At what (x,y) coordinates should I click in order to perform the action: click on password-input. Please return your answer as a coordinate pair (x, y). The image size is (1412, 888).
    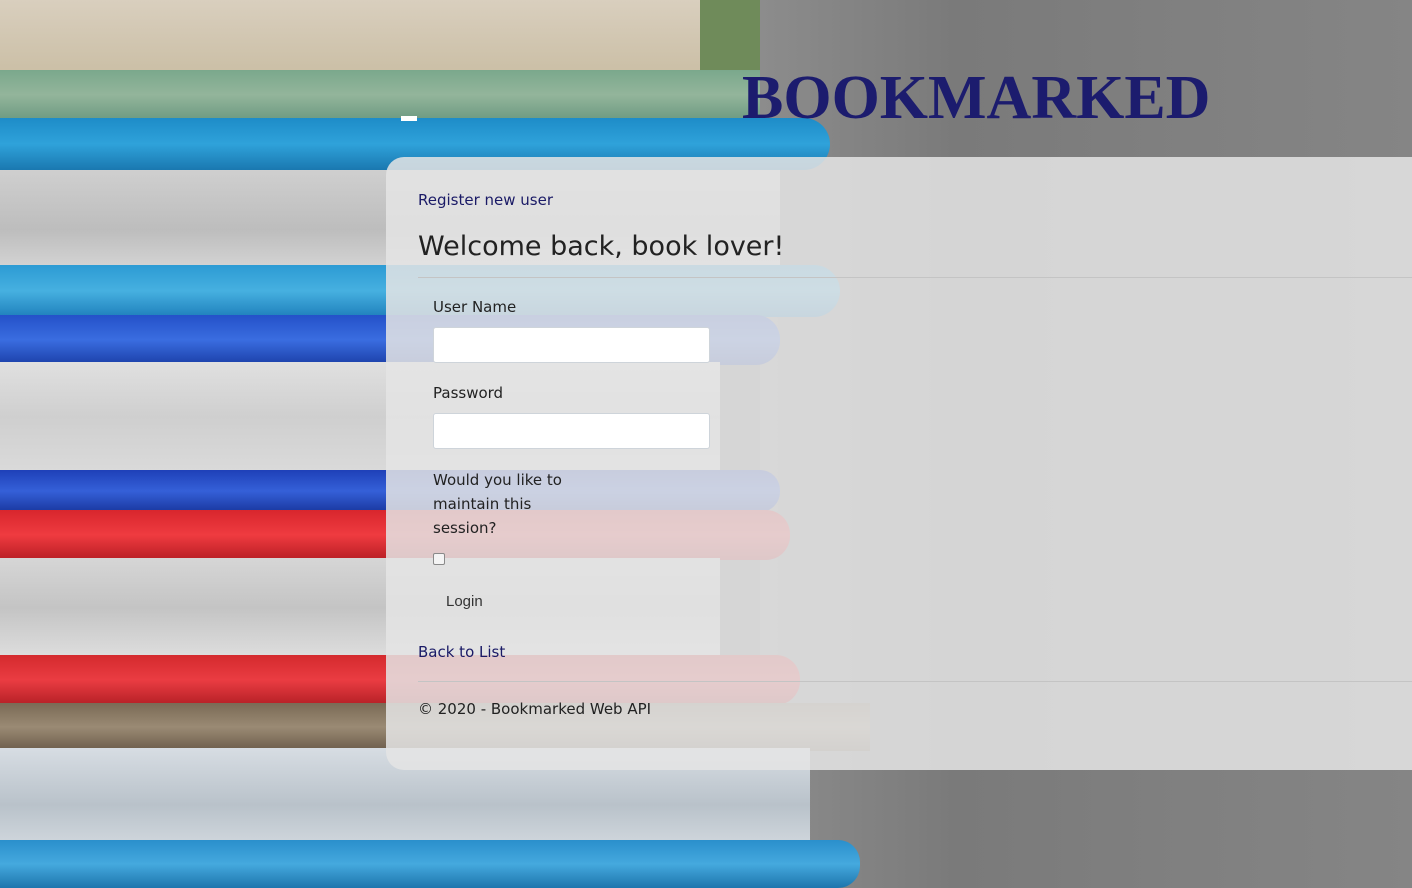
    Looking at the image, I should click on (571, 431).